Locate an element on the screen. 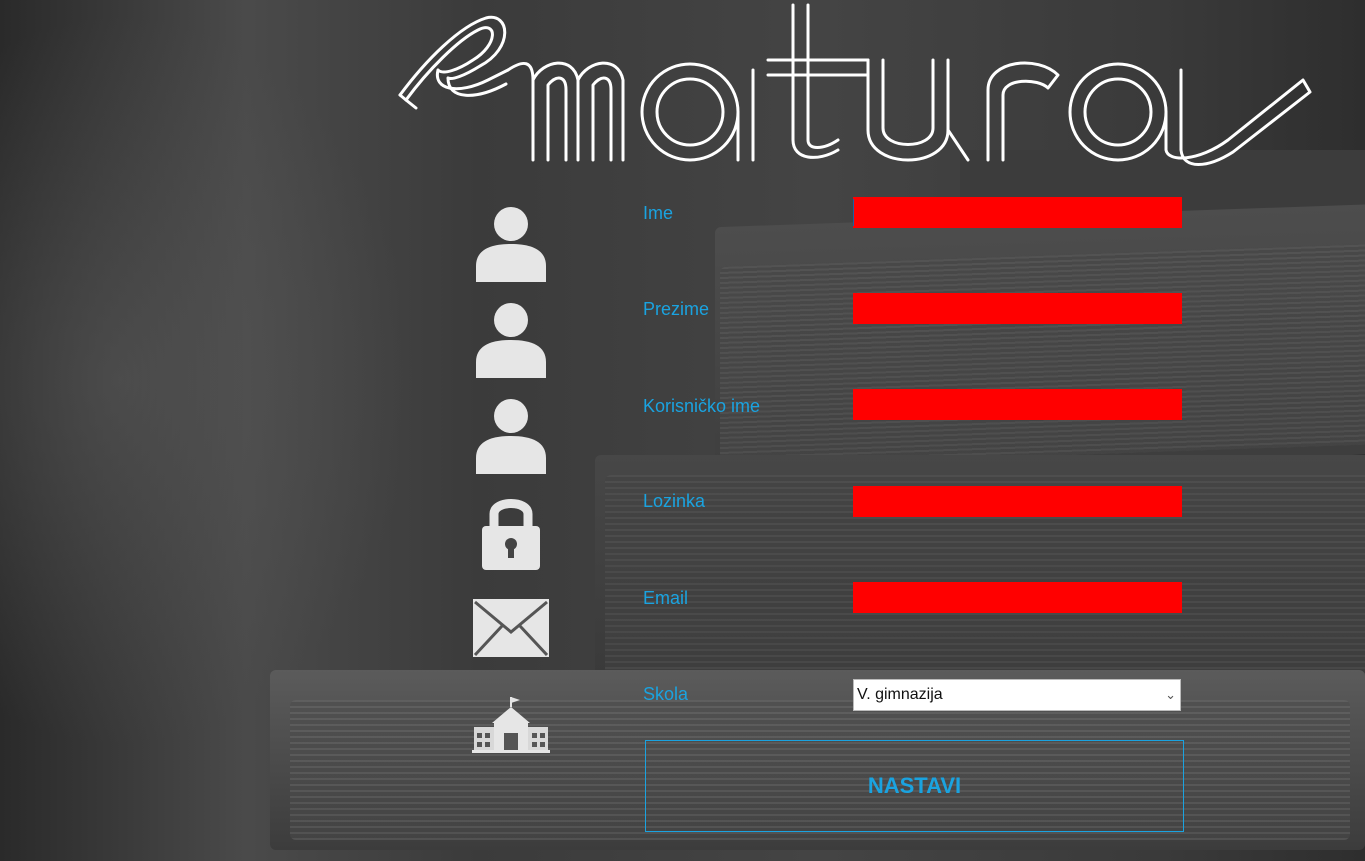 This screenshot has width=1365, height=861. label-prezime: Prezime is located at coordinates (676, 309).